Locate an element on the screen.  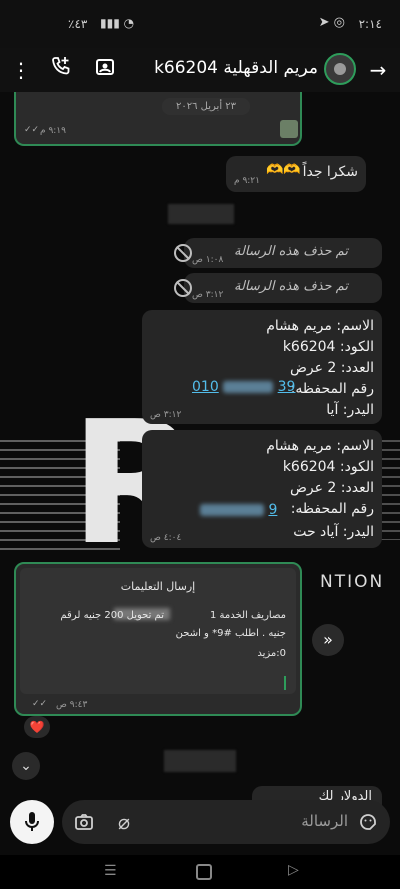
message-input-bar: ⌀ الرسالة is located at coordinates (226, 822).